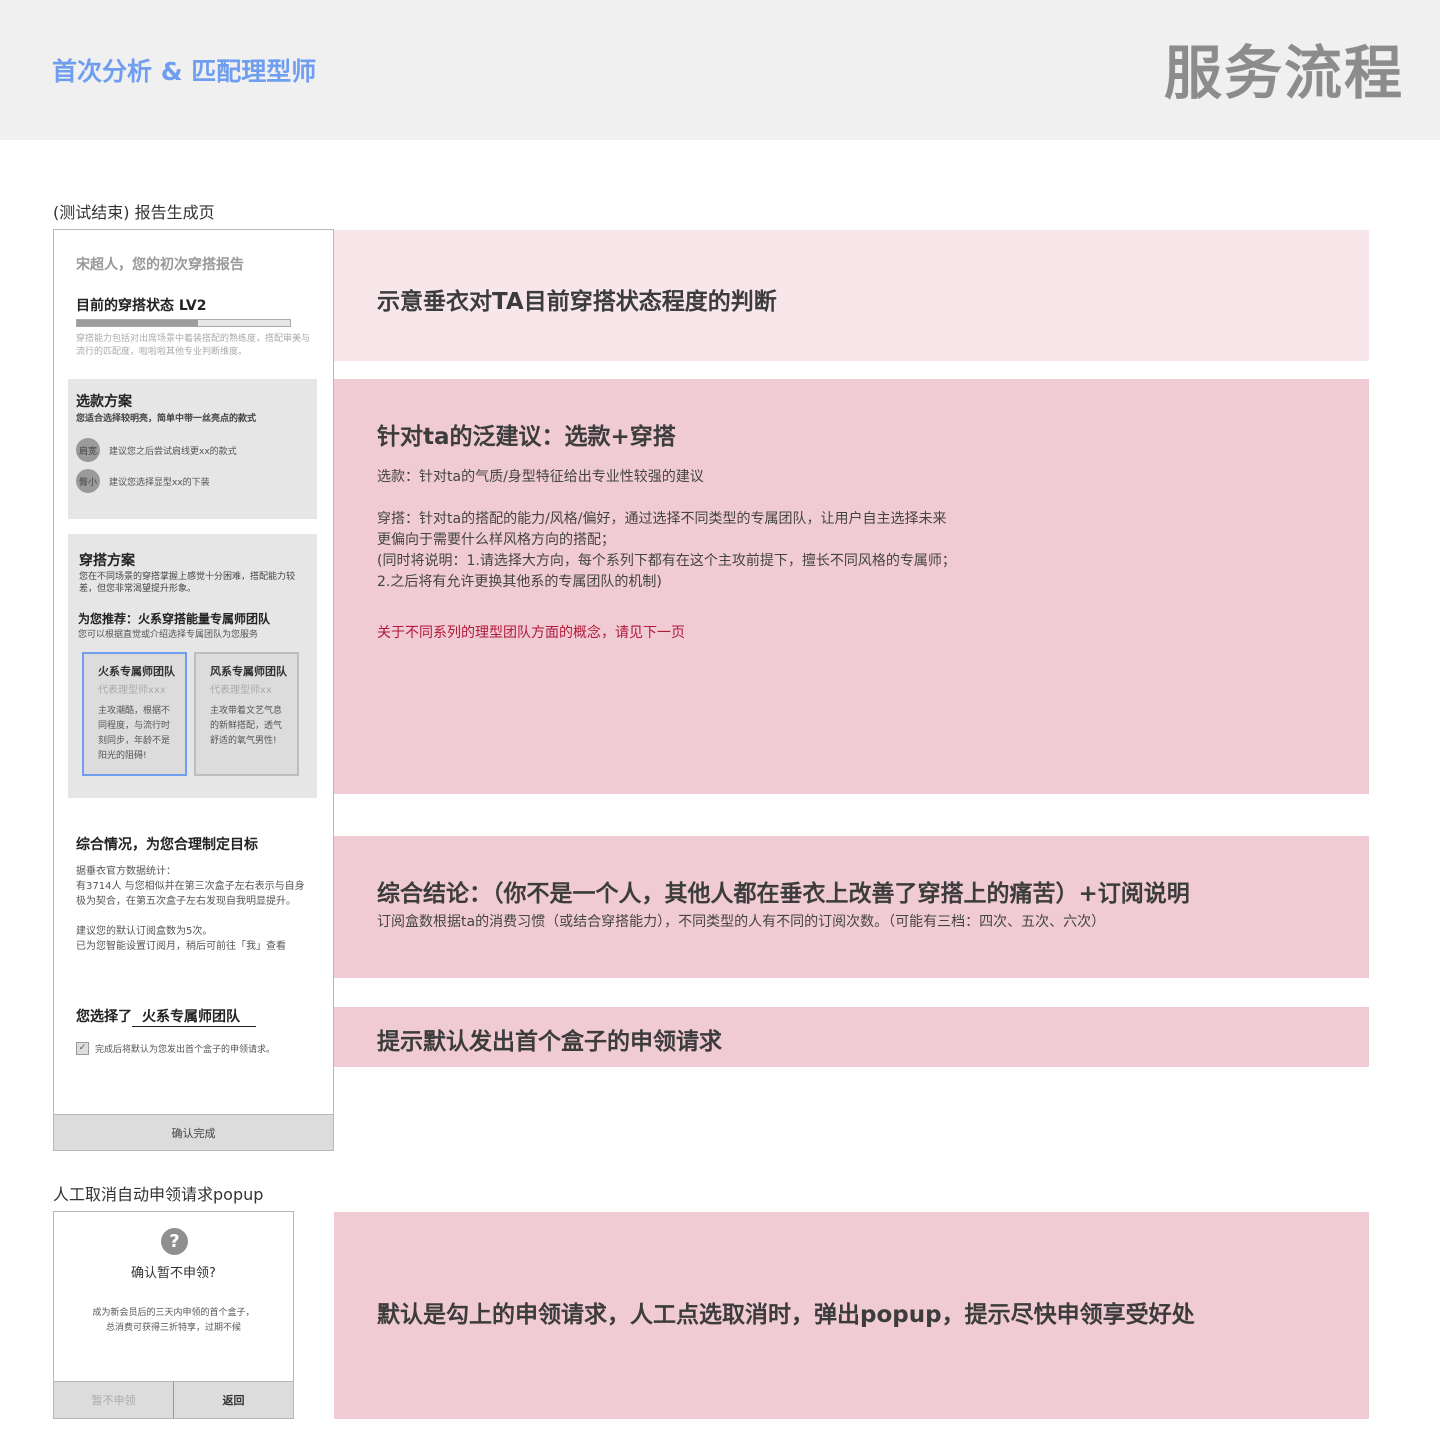 This screenshot has width=1440, height=1445. Describe the element at coordinates (174, 619) in the screenshot. I see `recommend-title: 为您推荐：火系穿搭能量专属师团队` at that location.